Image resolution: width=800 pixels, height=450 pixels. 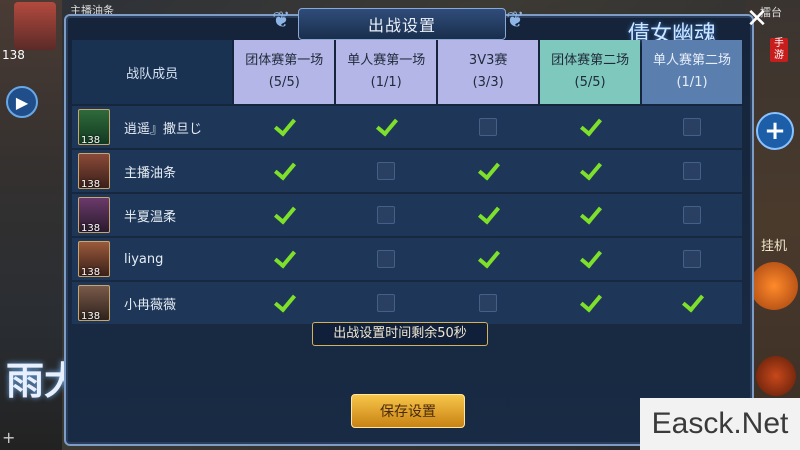 What do you see at coordinates (488, 60) in the screenshot?
I see `match-name: 3V3赛` at bounding box center [488, 60].